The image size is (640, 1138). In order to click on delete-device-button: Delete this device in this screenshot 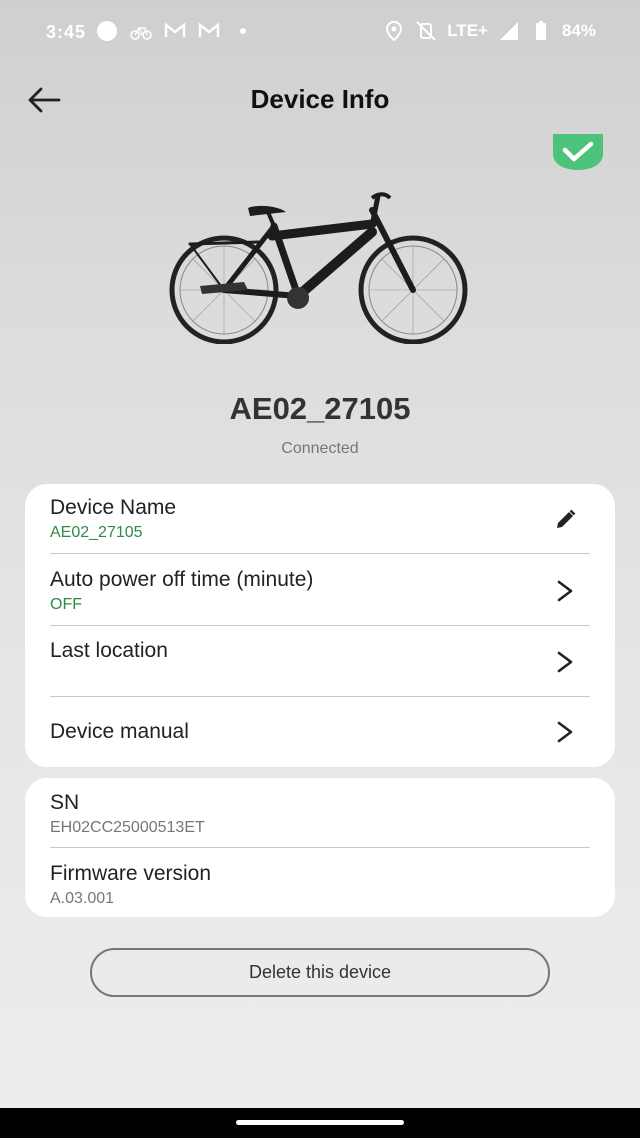, I will do `click(320, 972)`.